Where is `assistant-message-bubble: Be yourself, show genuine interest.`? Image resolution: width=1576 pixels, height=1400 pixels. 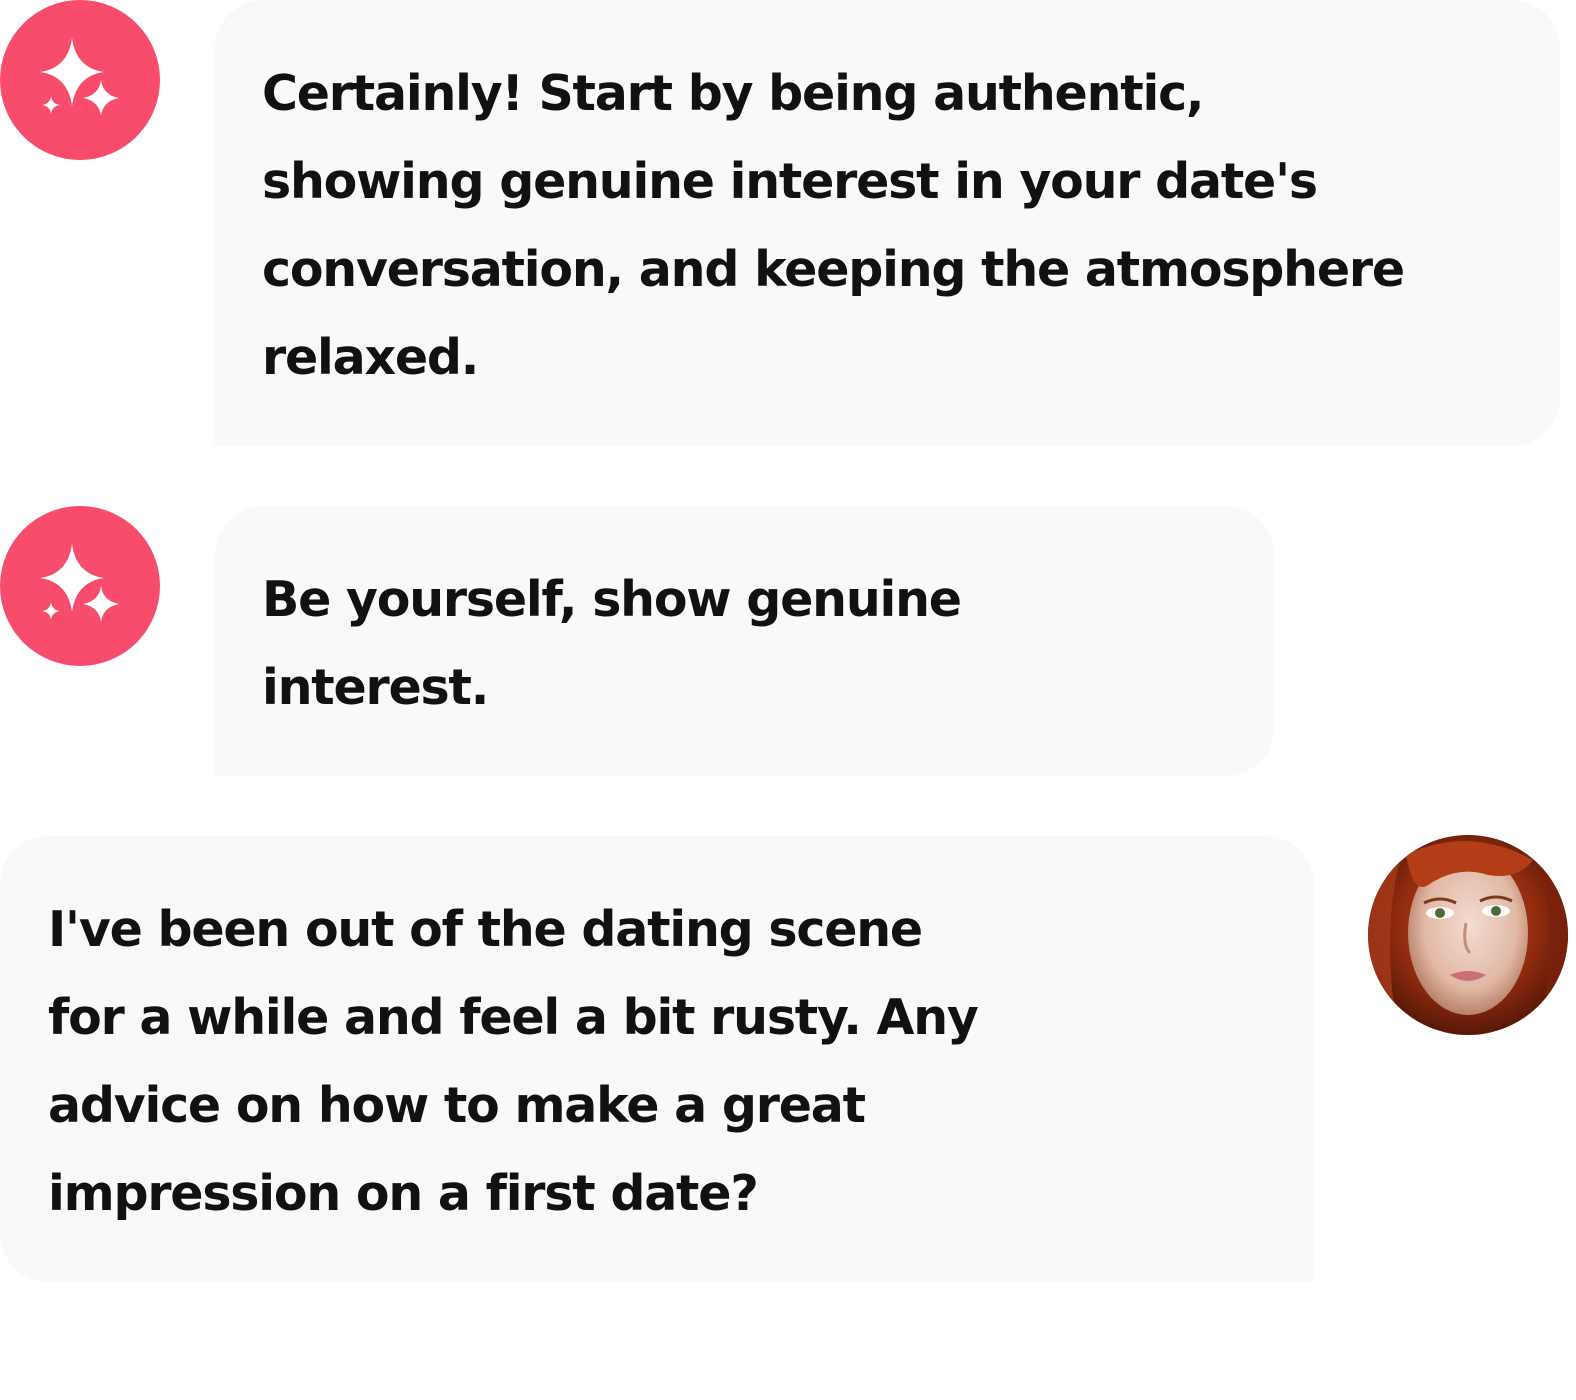 assistant-message-bubble: Be yourself, show genuine interest. is located at coordinates (744, 641).